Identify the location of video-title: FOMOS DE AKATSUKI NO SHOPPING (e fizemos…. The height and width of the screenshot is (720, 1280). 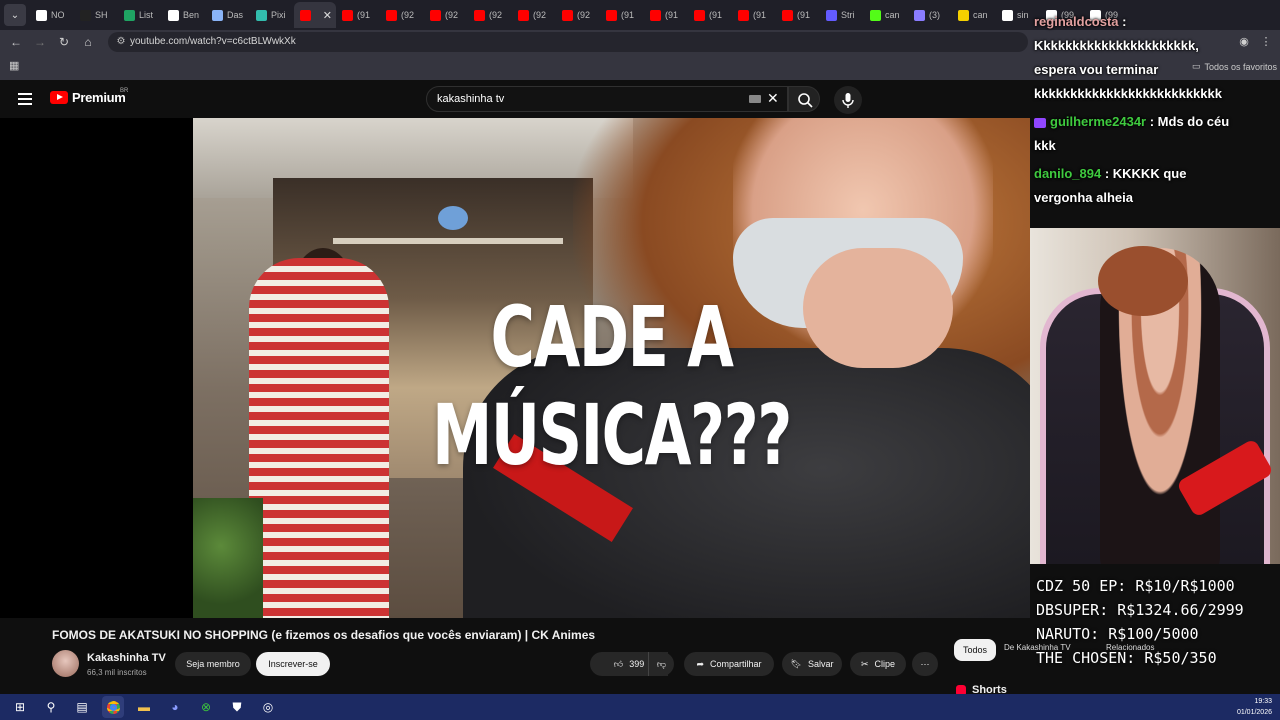
(324, 635).